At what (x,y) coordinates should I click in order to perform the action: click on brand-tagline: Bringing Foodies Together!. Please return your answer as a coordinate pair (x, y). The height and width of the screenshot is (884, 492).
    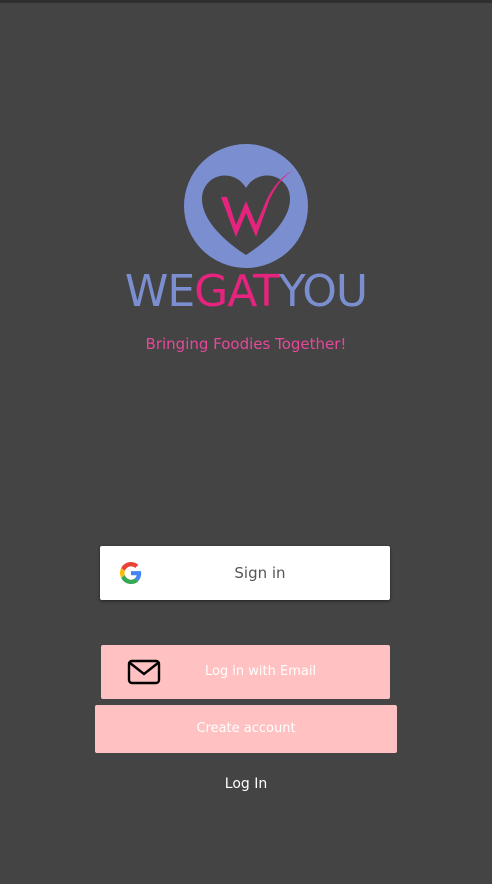
    Looking at the image, I should click on (246, 344).